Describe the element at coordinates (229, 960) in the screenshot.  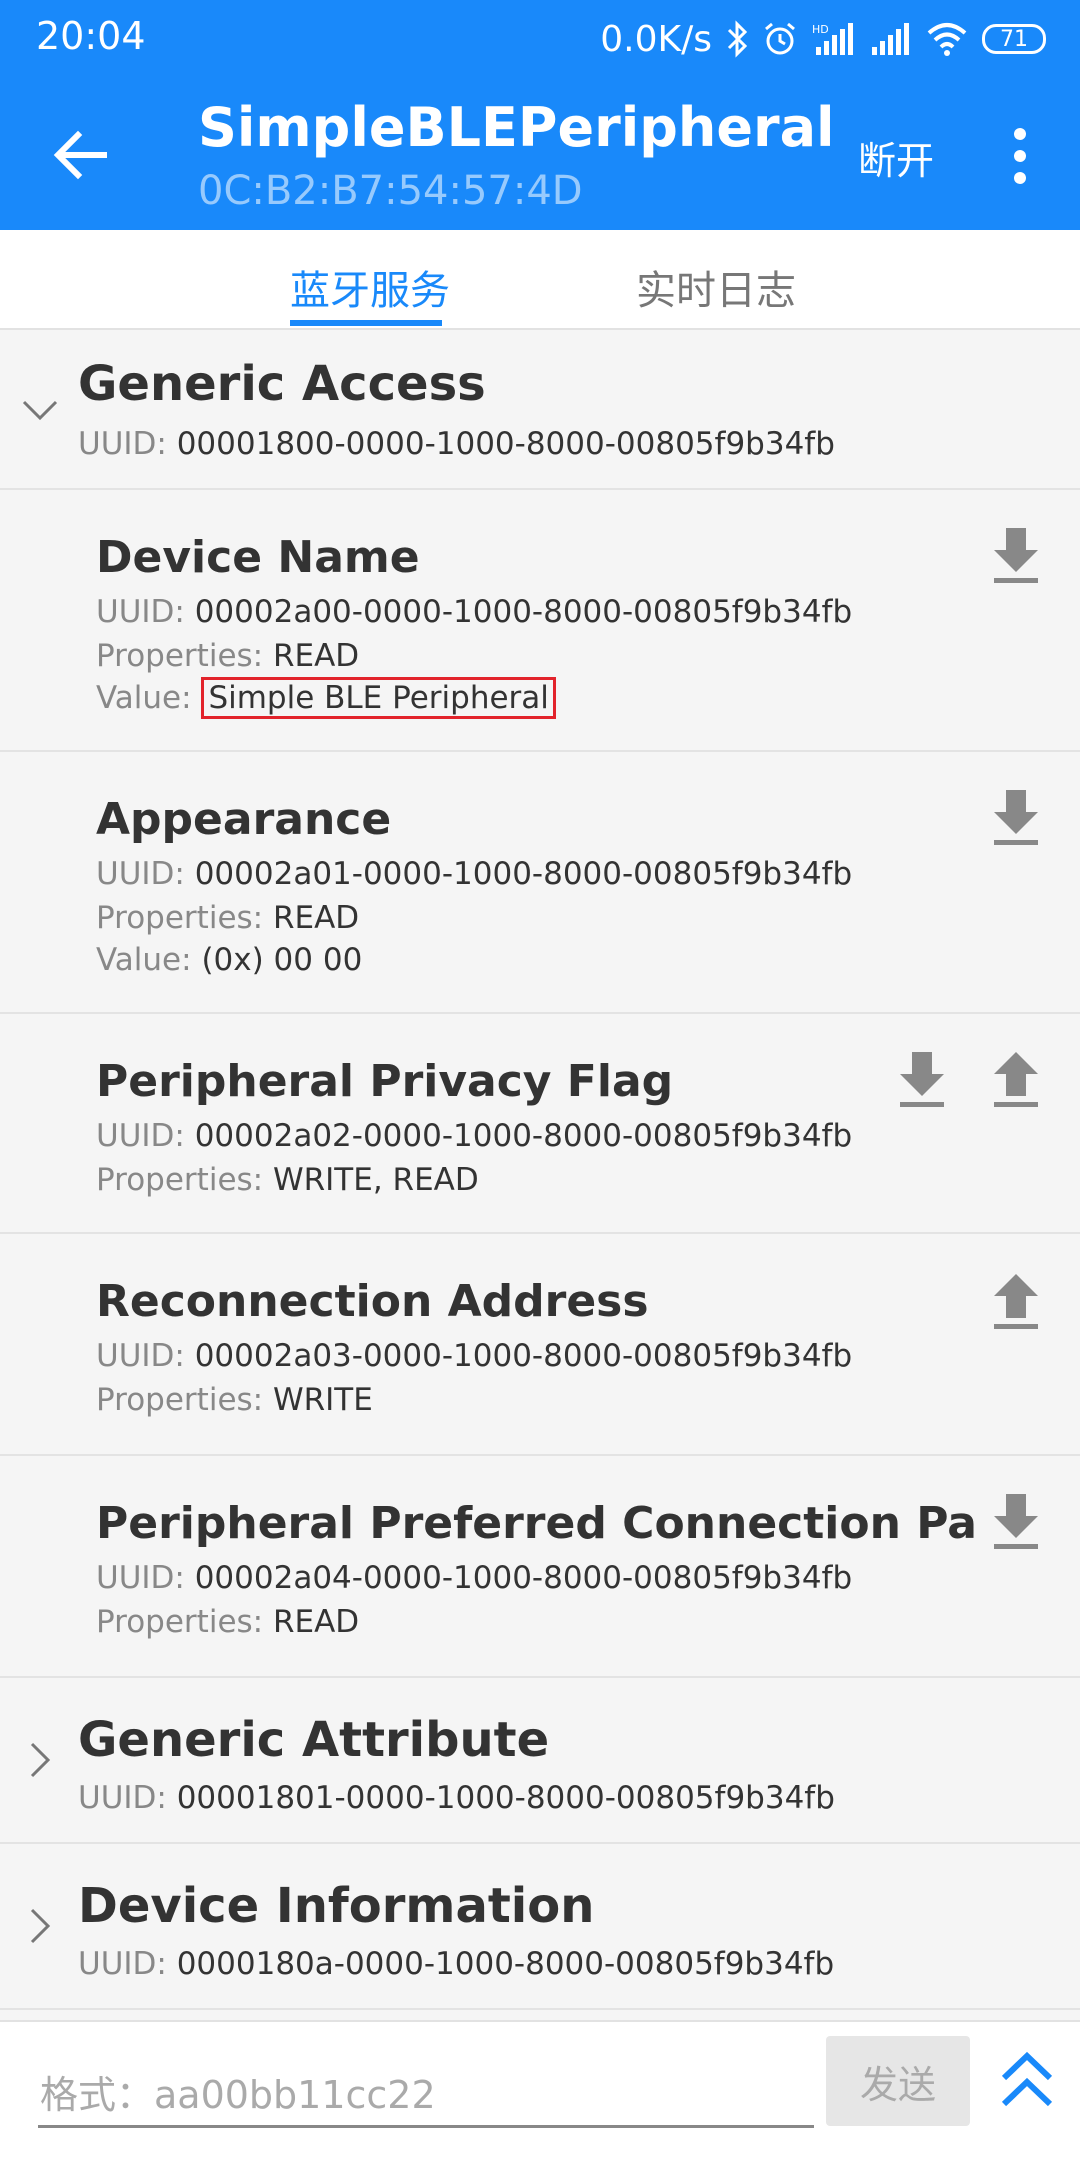
I see `characteristic-value: Value: (0x) 00 00` at that location.